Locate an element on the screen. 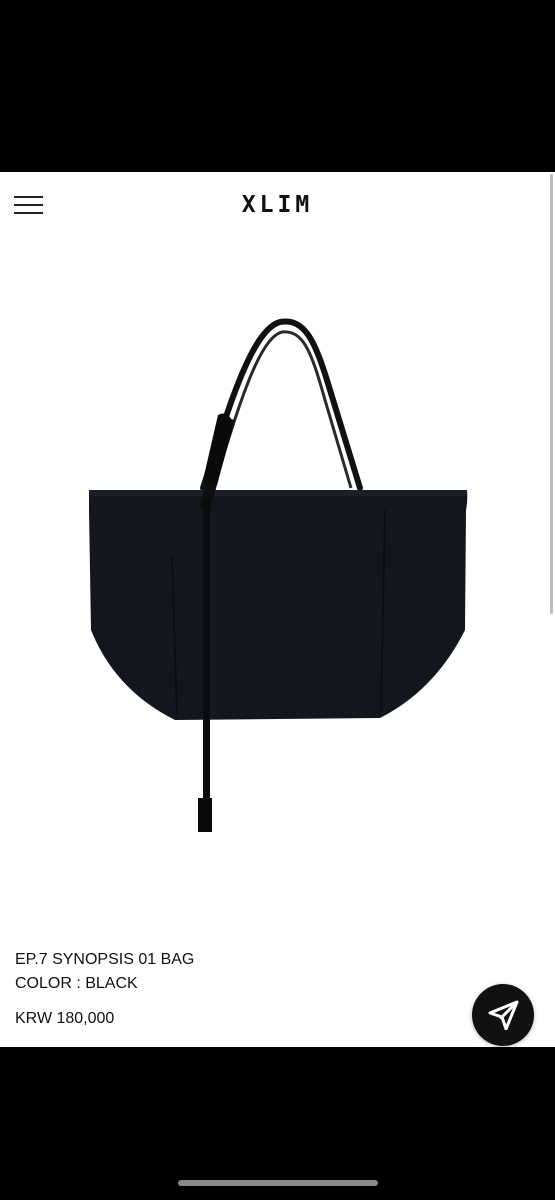 The image size is (555, 1200). product-price: KRW 180,000 is located at coordinates (65, 1018).